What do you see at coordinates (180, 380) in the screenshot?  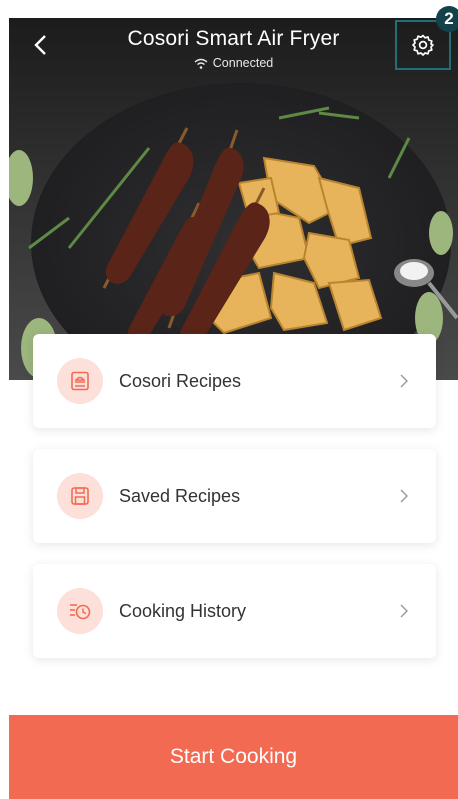 I see `menu-item-label: Cosori Recipes` at bounding box center [180, 380].